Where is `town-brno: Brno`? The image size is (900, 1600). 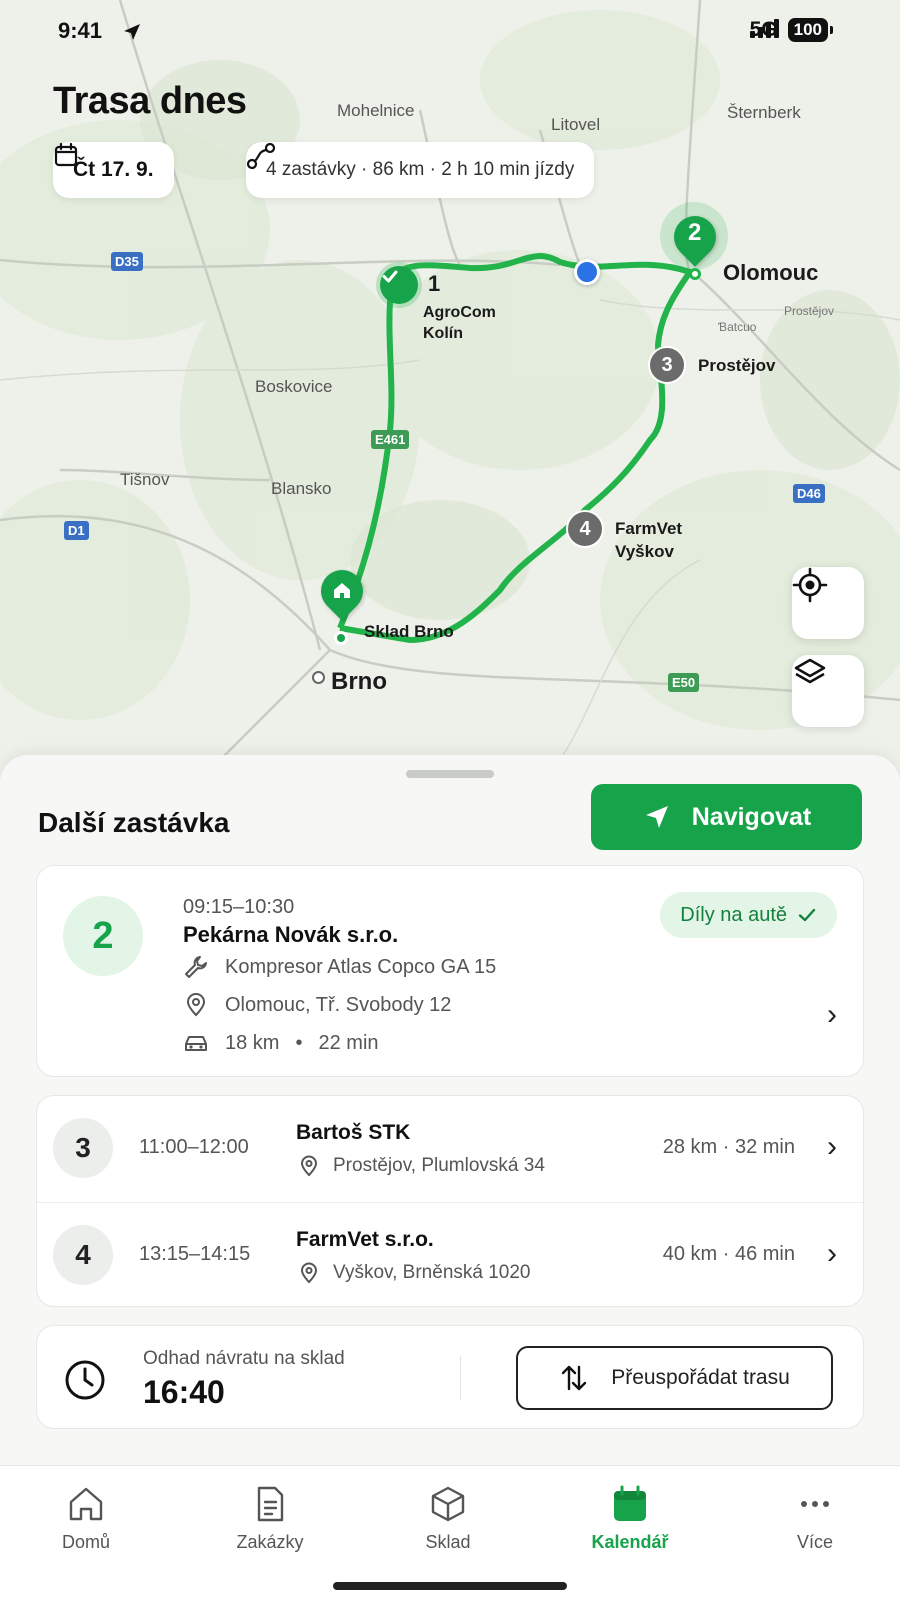
town-brno: Brno is located at coordinates (359, 681).